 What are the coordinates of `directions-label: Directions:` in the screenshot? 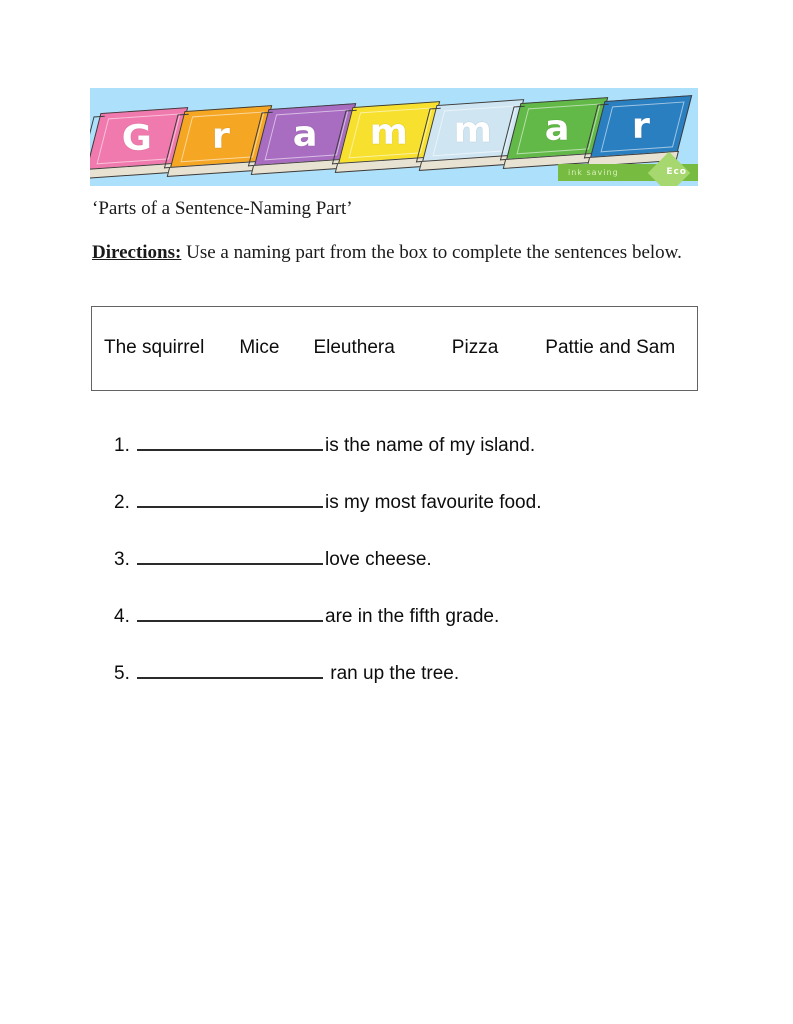 It's located at (137, 252).